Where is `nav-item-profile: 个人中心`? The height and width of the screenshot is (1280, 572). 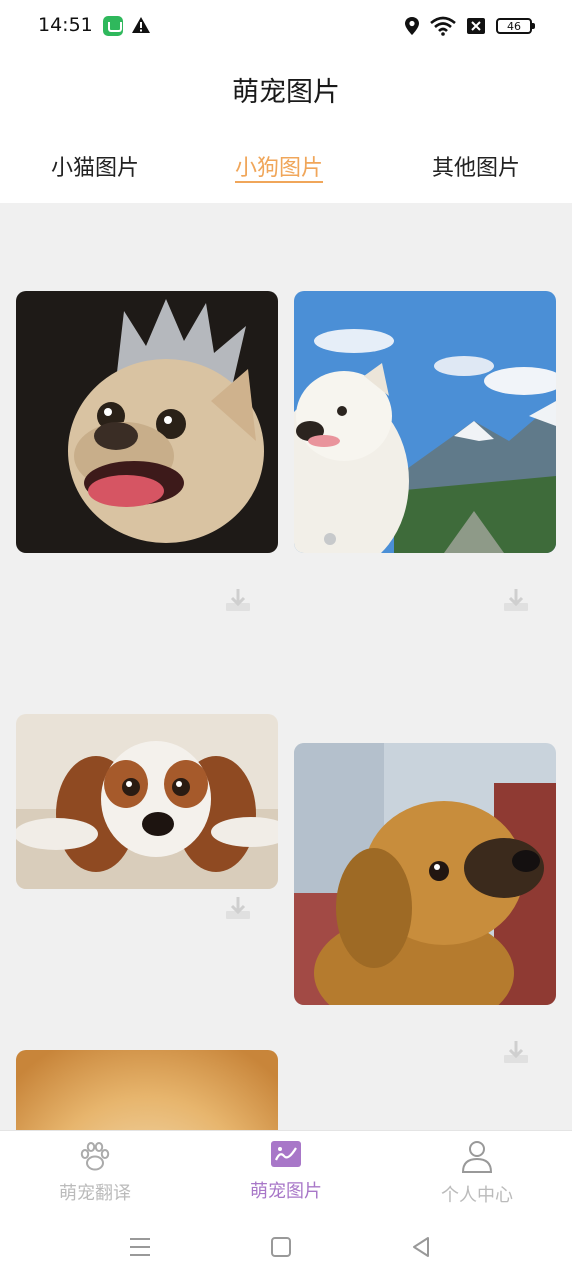
nav-item-profile: 个人中心 is located at coordinates (477, 1174).